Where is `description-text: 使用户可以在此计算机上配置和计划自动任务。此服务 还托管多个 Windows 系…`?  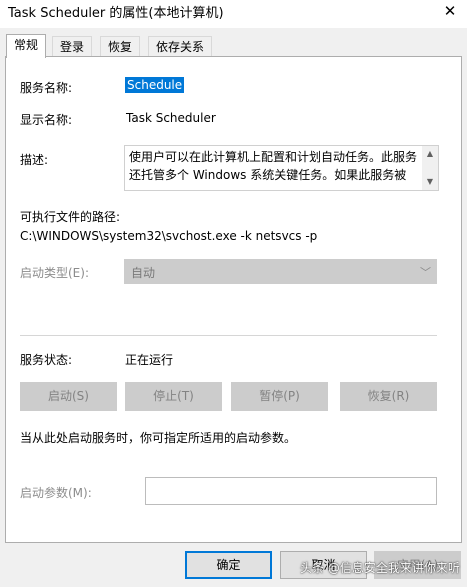
description-text: 使用户可以在此计算机上配置和计划自动任务。此服务 还托管多个 Windows 系… is located at coordinates (274, 166).